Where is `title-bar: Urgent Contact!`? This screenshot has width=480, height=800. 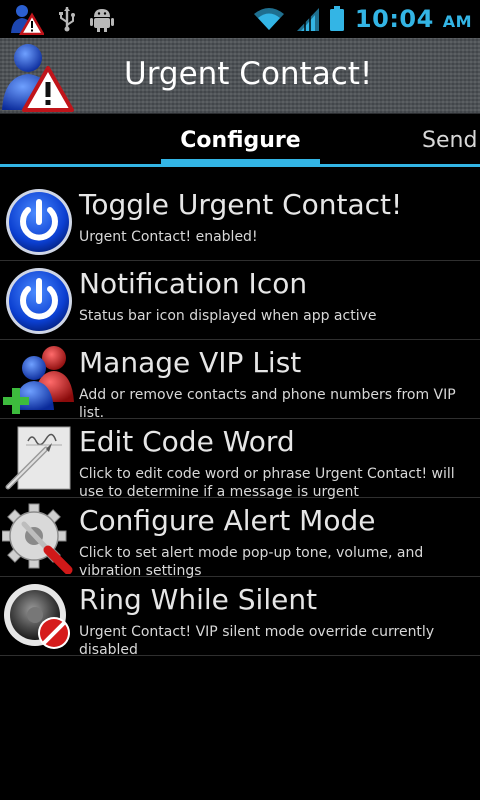
title-bar: Urgent Contact! is located at coordinates (240, 76).